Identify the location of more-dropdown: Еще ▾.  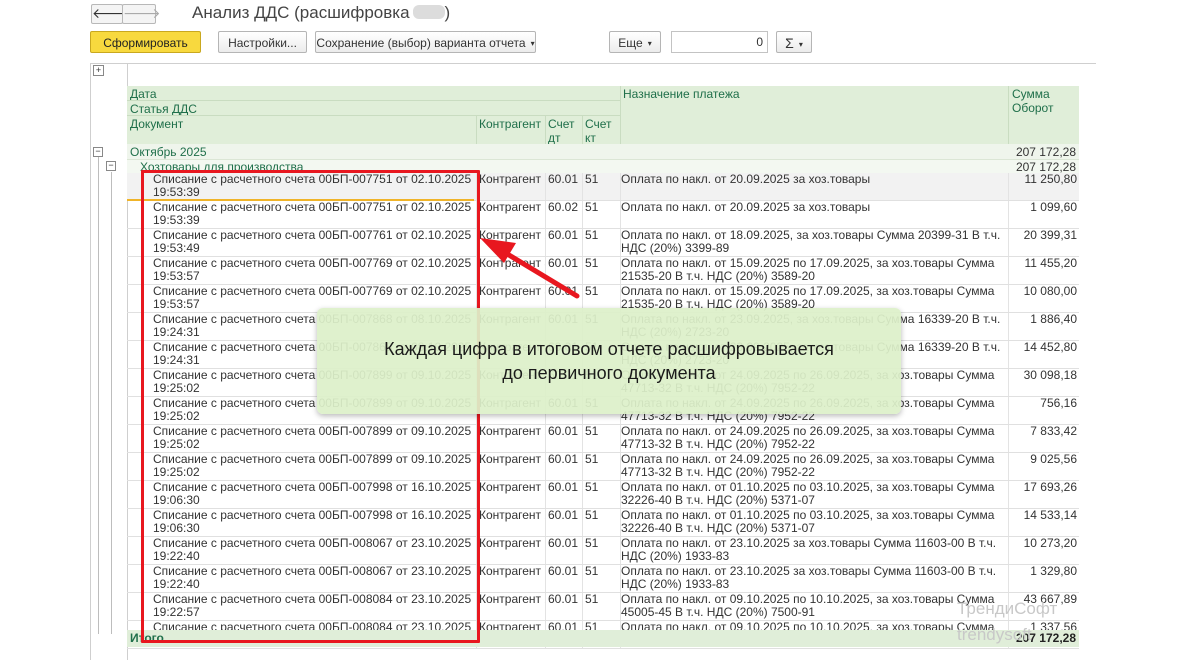
(635, 42).